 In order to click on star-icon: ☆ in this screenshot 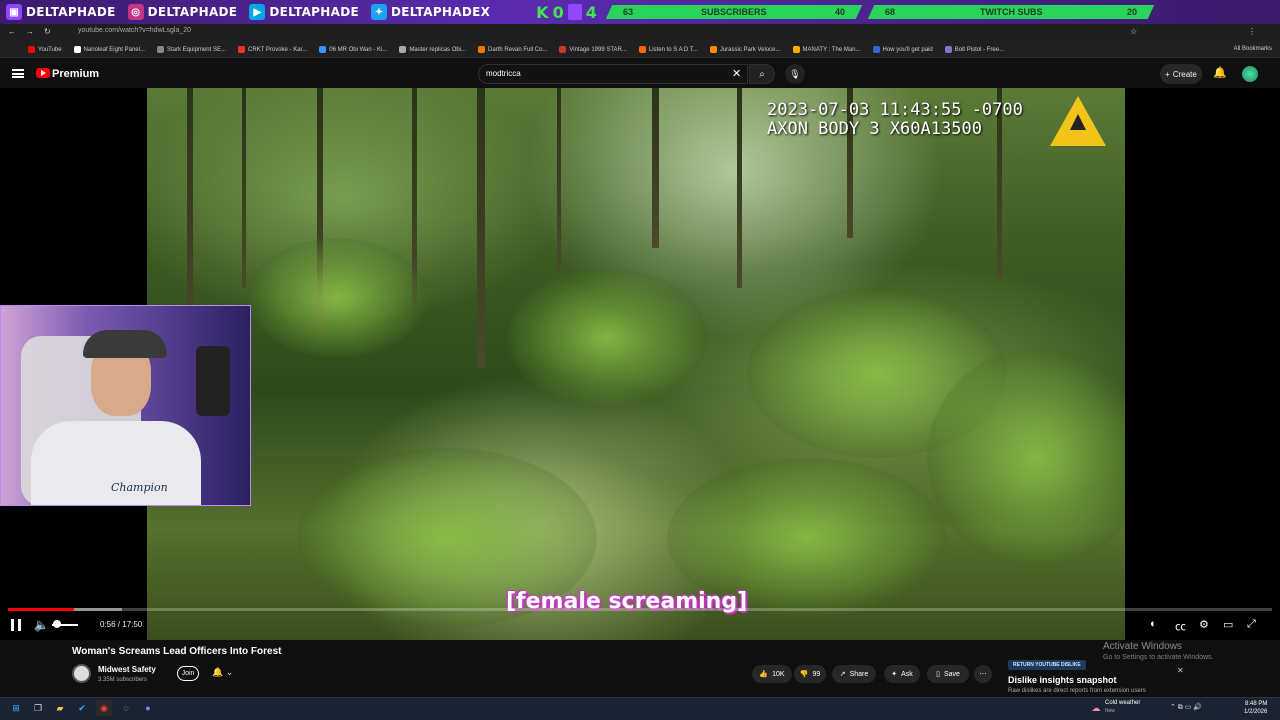, I will do `click(1133, 31)`.